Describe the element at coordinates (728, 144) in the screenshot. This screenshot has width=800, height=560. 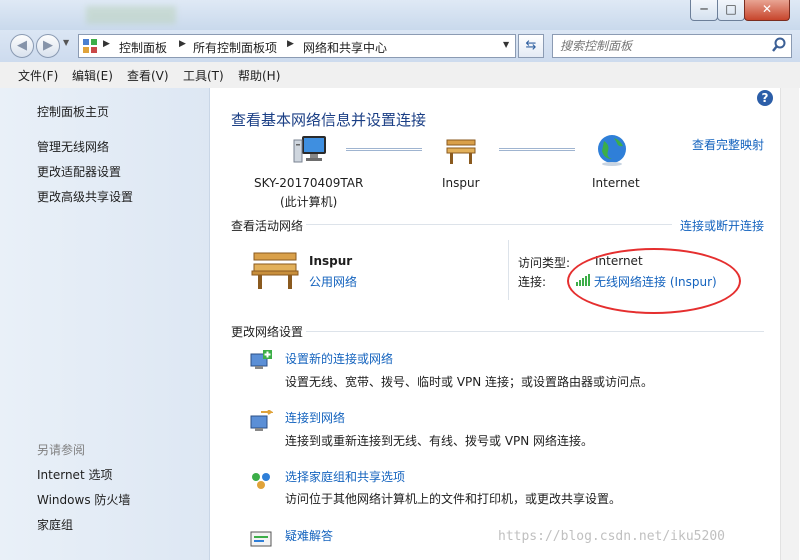
I see `full-map-link: 查看完整映射` at that location.